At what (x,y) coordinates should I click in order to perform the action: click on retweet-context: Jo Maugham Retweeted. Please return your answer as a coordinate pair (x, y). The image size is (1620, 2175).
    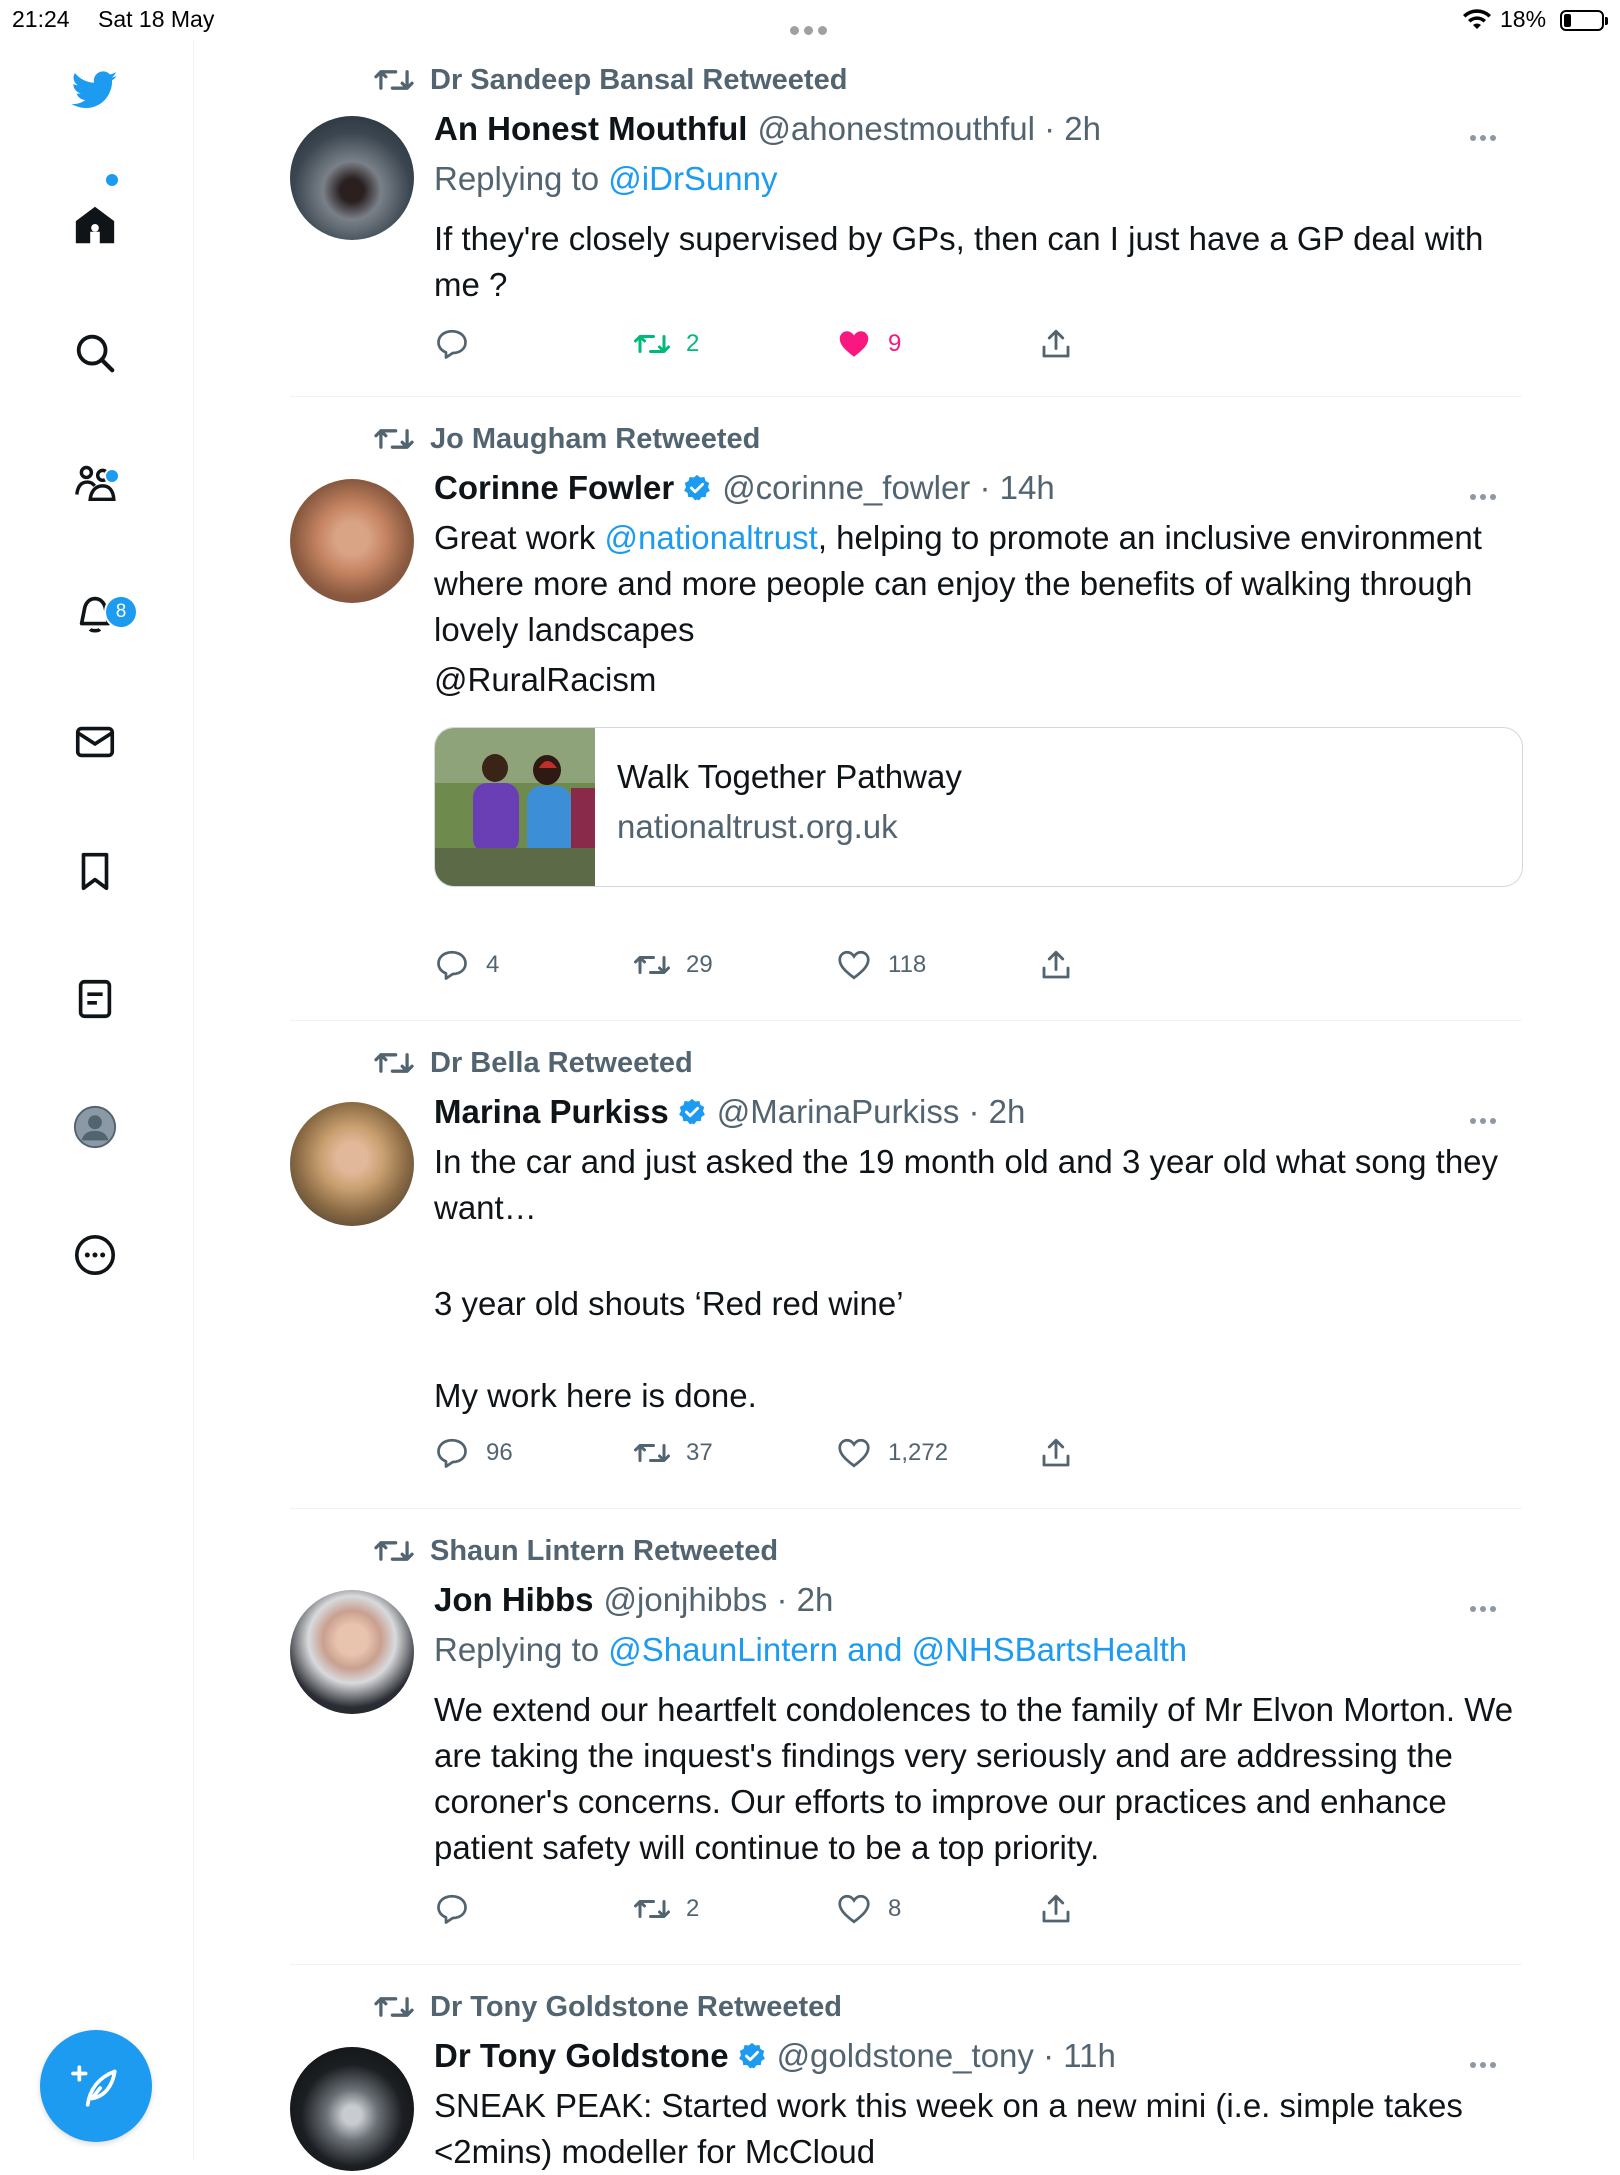
    Looking at the image, I should click on (567, 439).